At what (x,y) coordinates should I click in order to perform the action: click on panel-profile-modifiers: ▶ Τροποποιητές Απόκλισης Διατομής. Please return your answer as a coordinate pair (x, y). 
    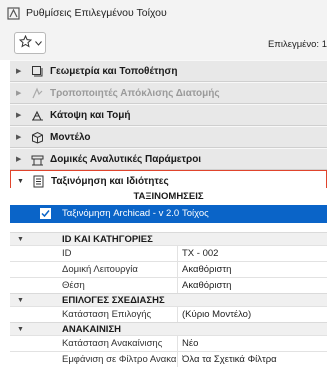
    Looking at the image, I should click on (168, 93).